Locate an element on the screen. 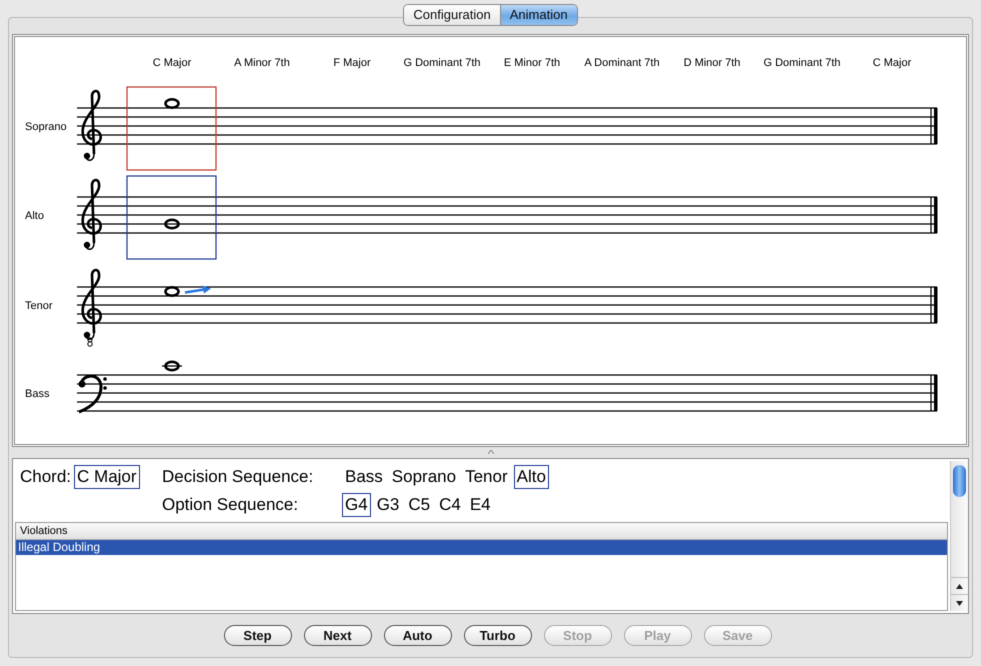  action-button: Auto is located at coordinates (418, 635).